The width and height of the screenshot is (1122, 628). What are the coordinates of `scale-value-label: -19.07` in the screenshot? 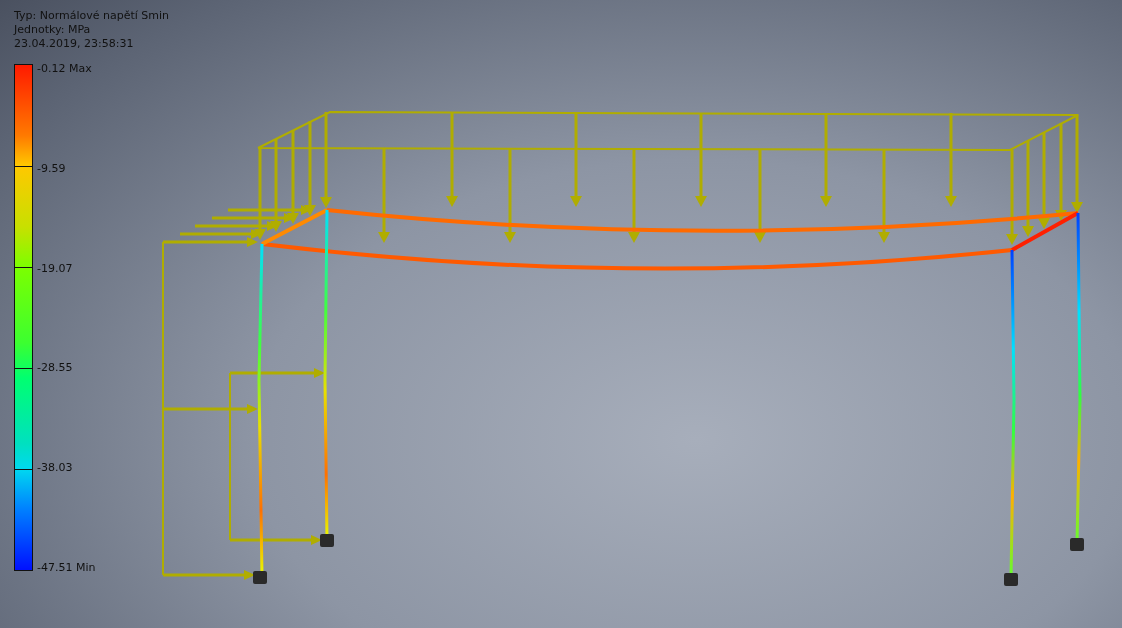 It's located at (55, 268).